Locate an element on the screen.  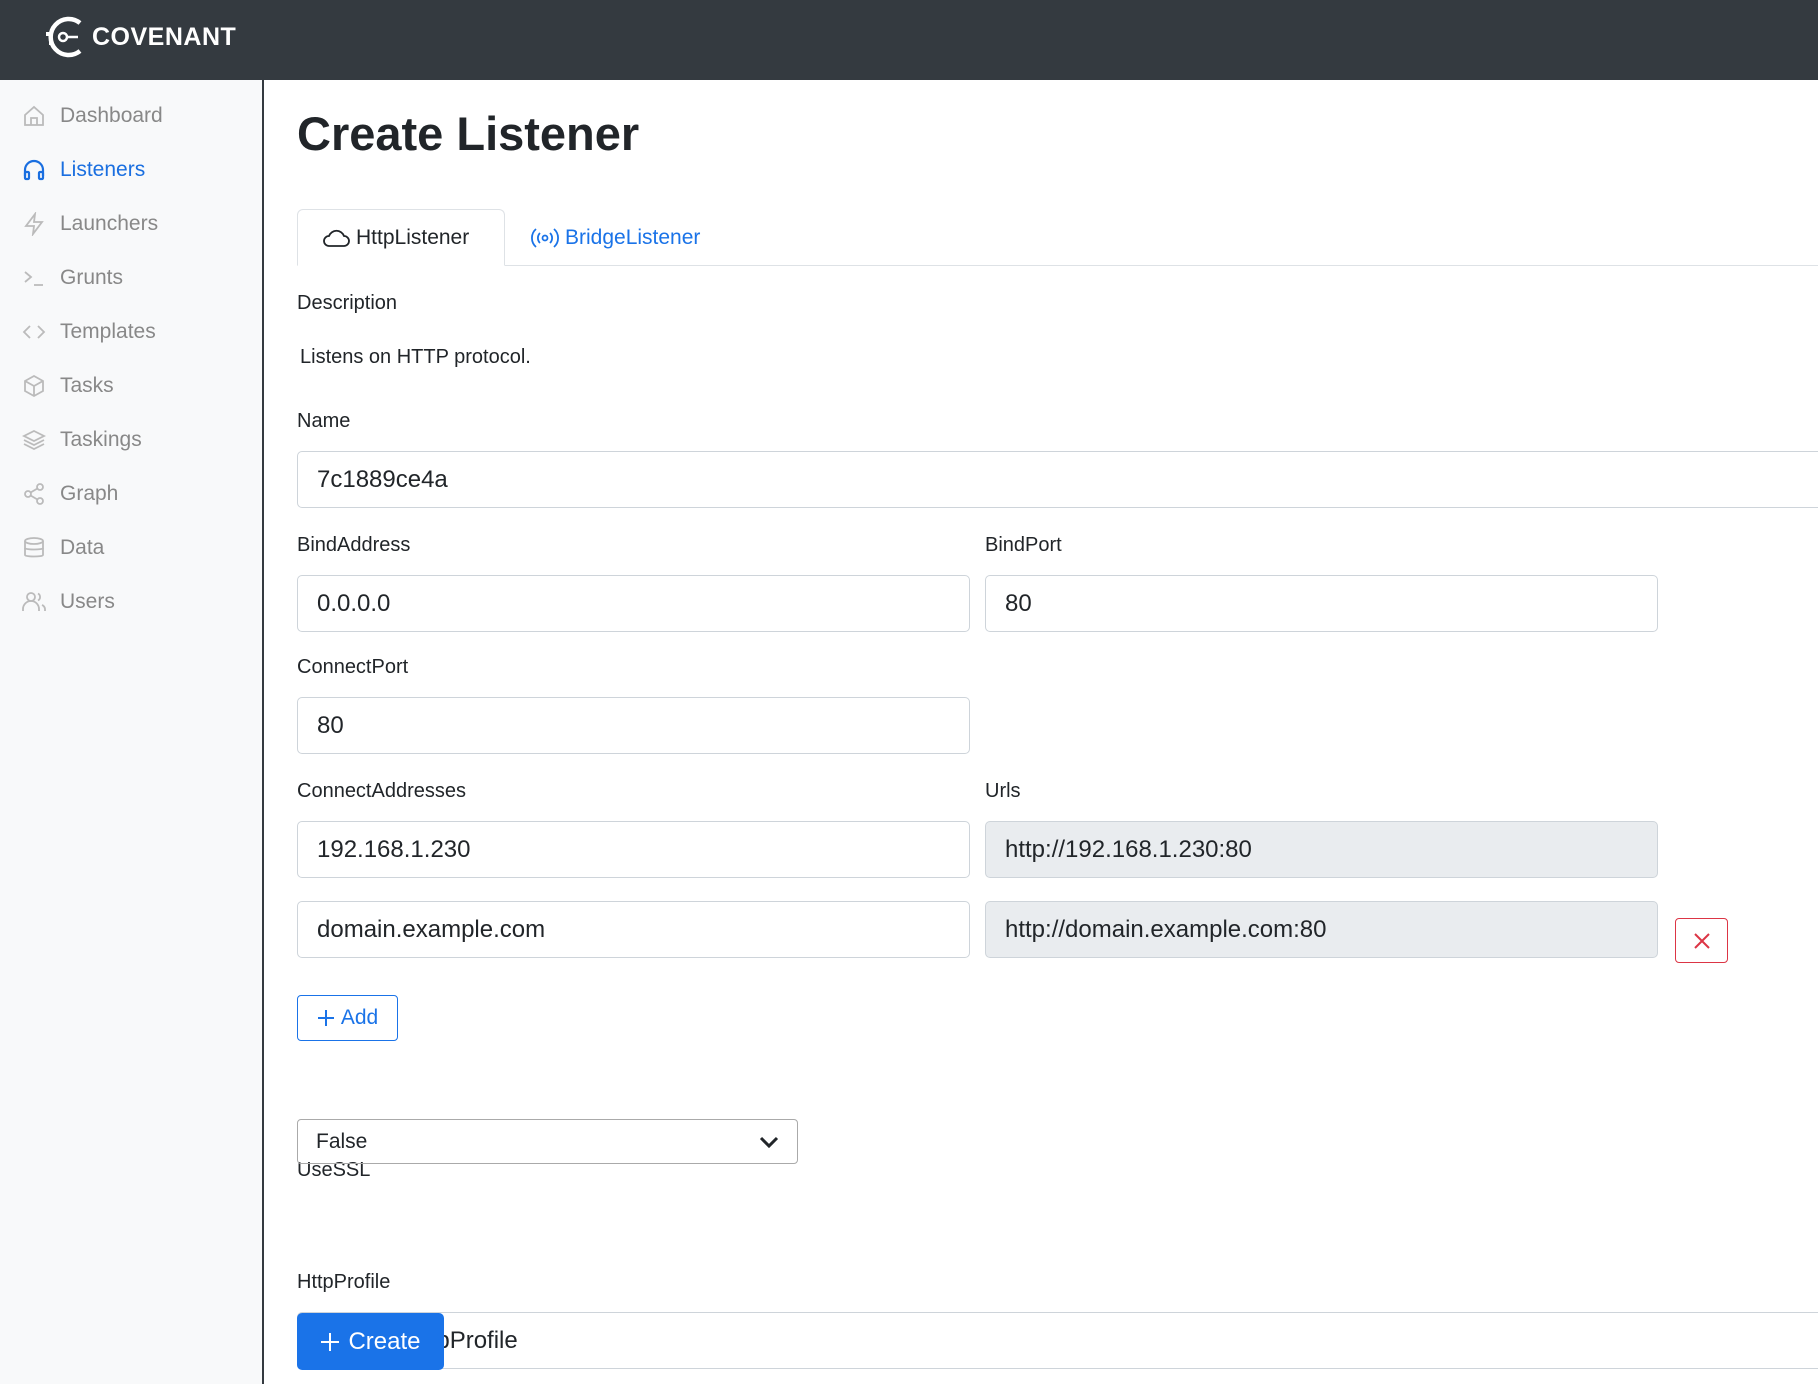
terminal-icon is located at coordinates (34, 278).